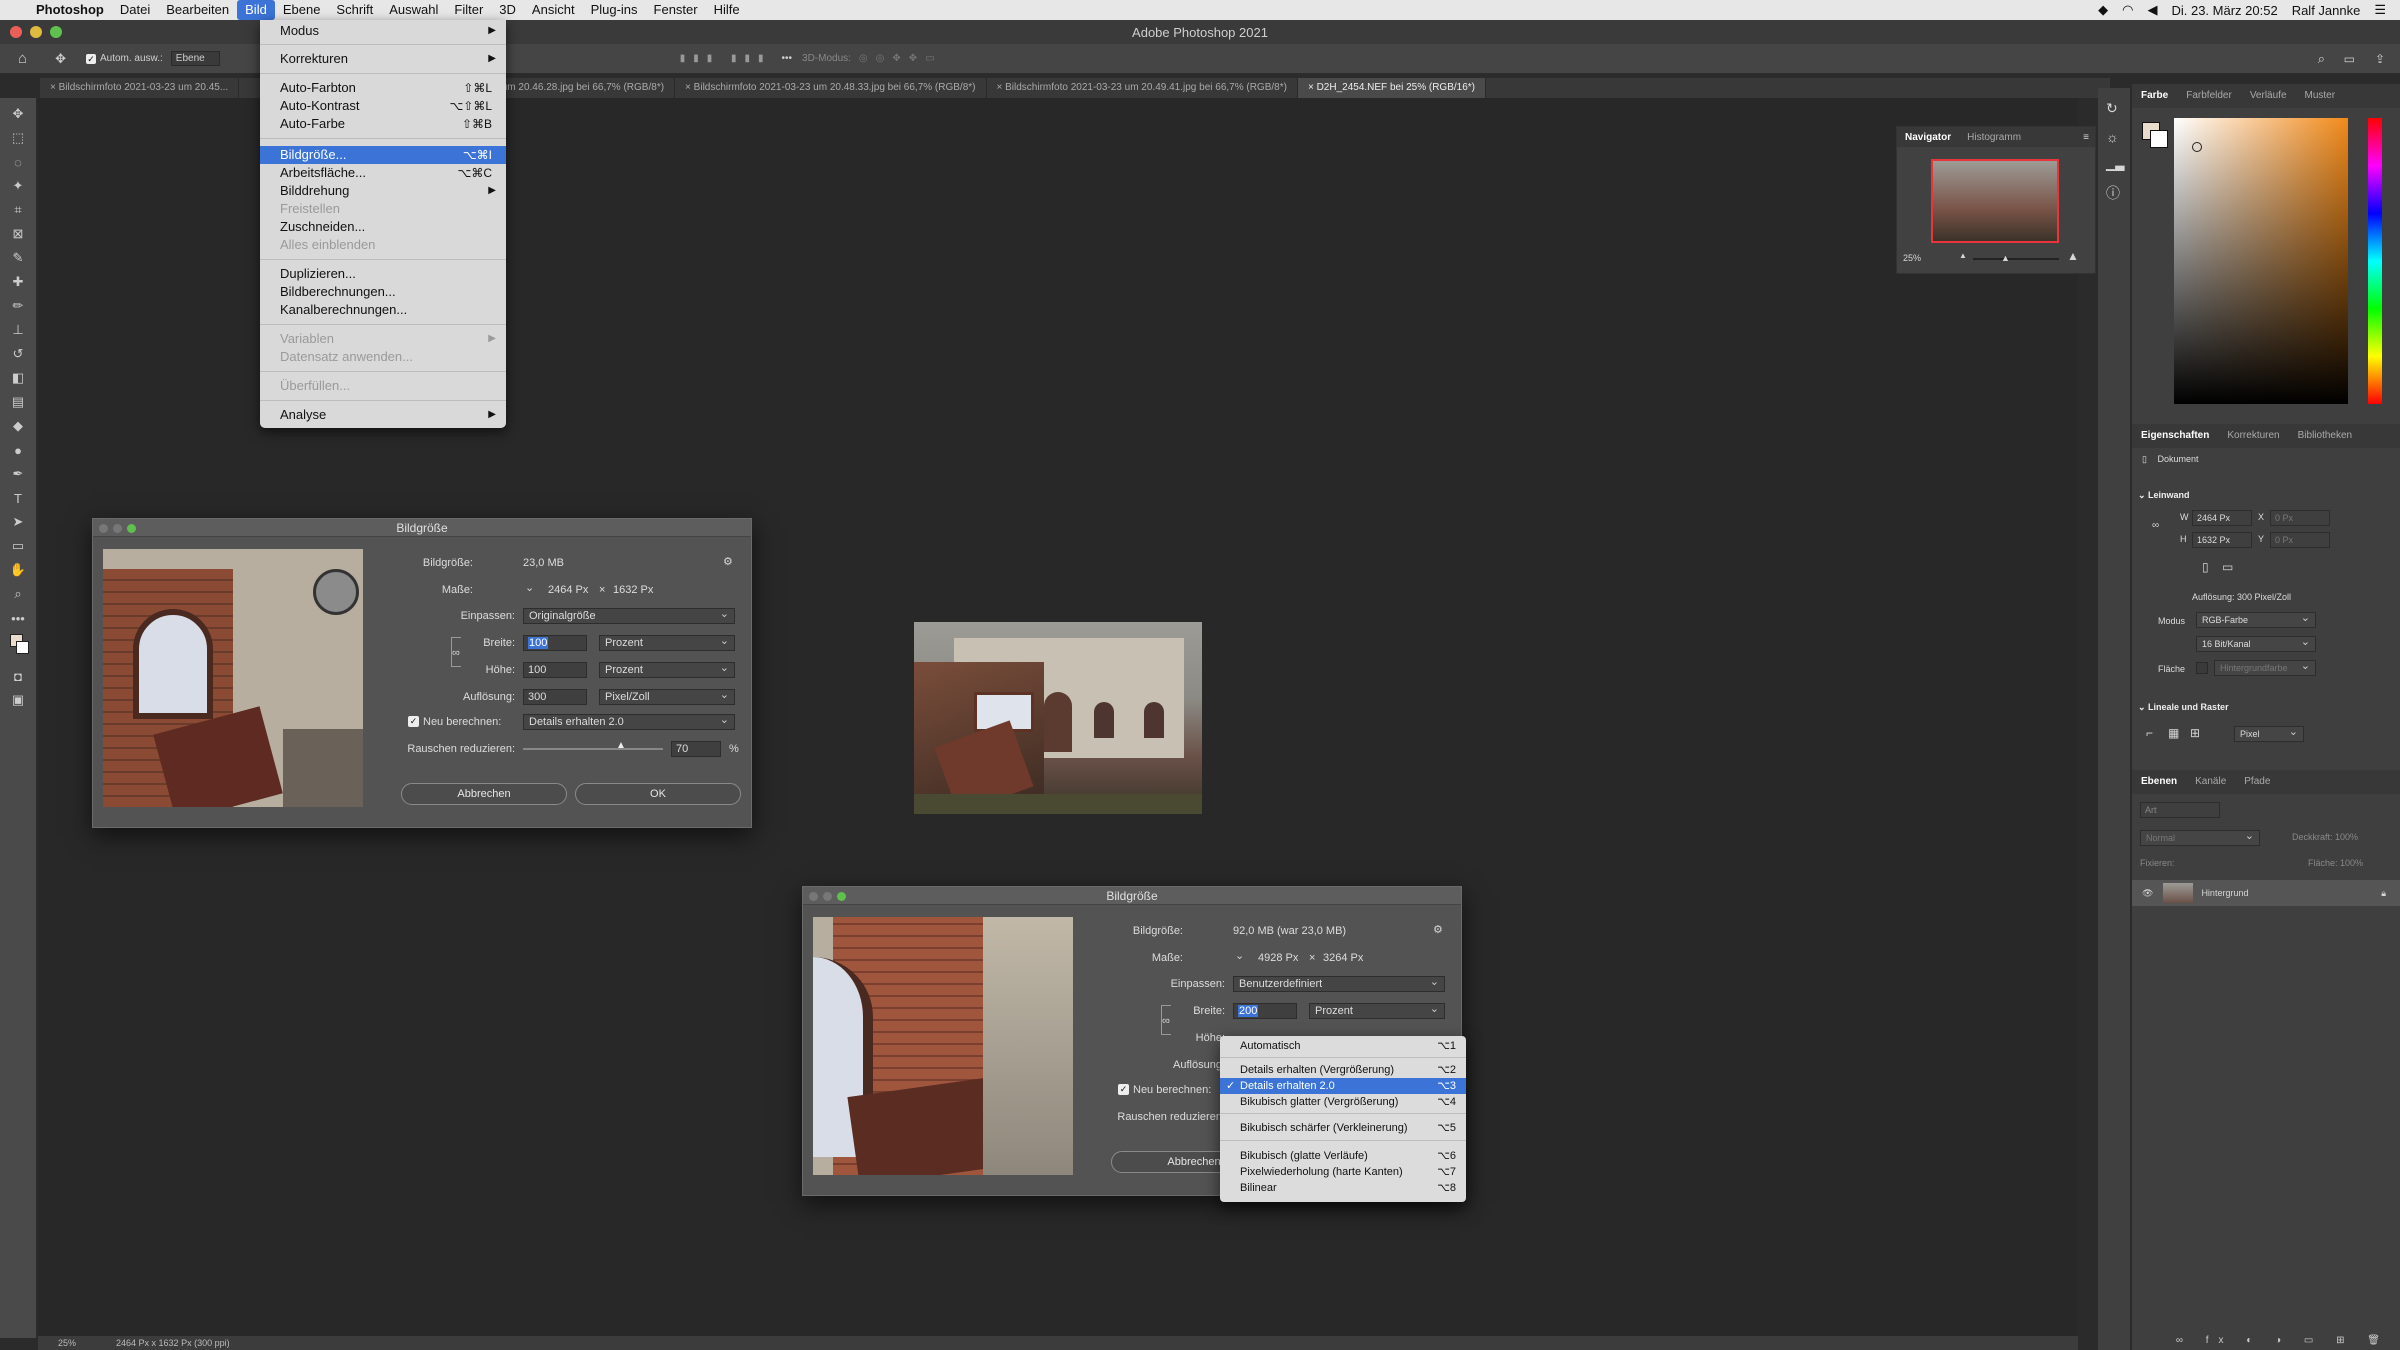 Image resolution: width=2400 pixels, height=1350 pixels. What do you see at coordinates (2175, 436) in the screenshot?
I see `tab-eigenschaften: Eigenschaften` at bounding box center [2175, 436].